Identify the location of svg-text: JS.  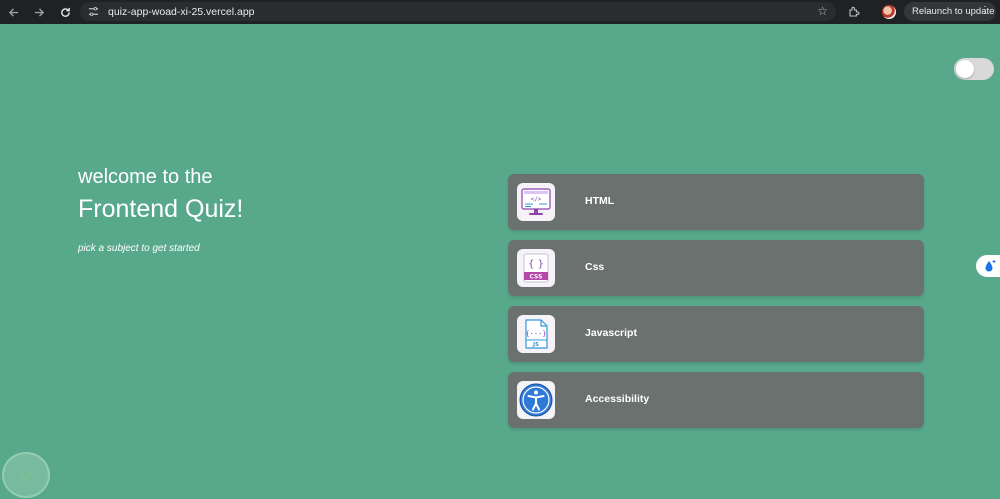
(535, 345).